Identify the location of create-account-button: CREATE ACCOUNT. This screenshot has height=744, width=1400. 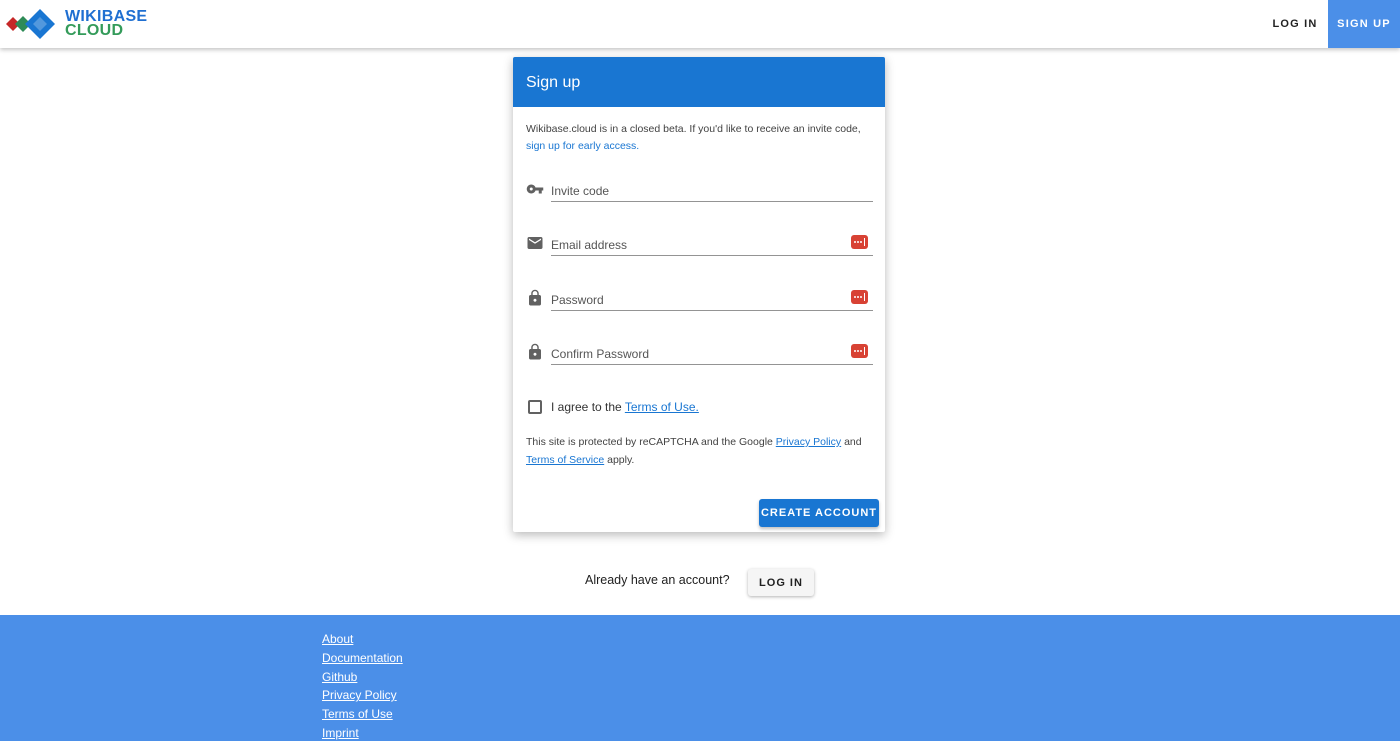
(819, 513).